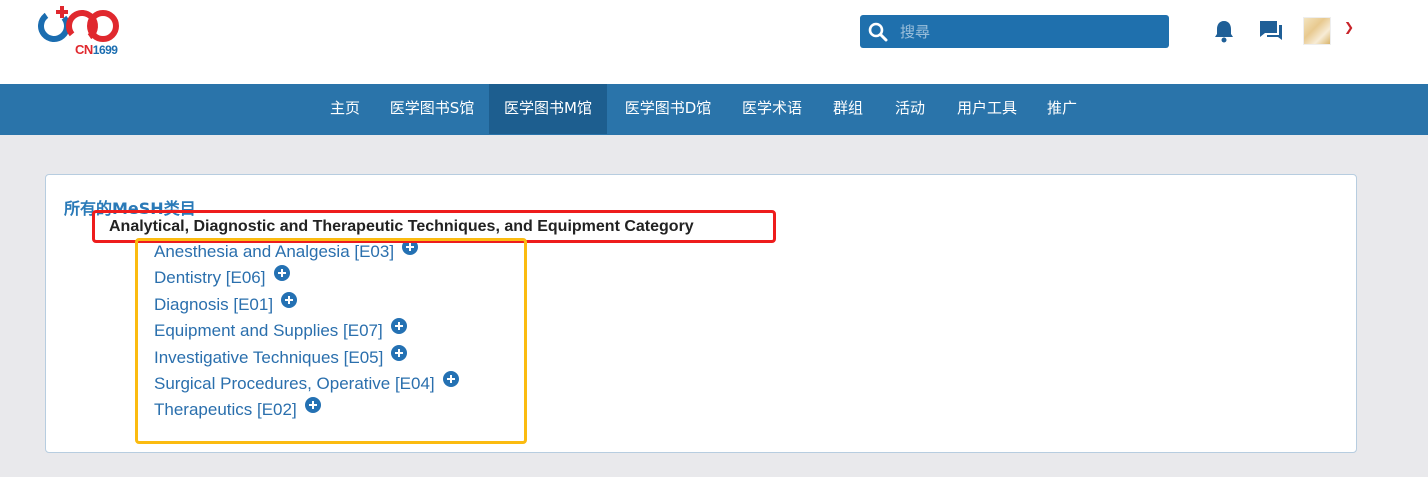 Image resolution: width=1428 pixels, height=477 pixels. Describe the element at coordinates (548, 109) in the screenshot. I see `nav-item-library-m: 医学图书M馆` at that location.